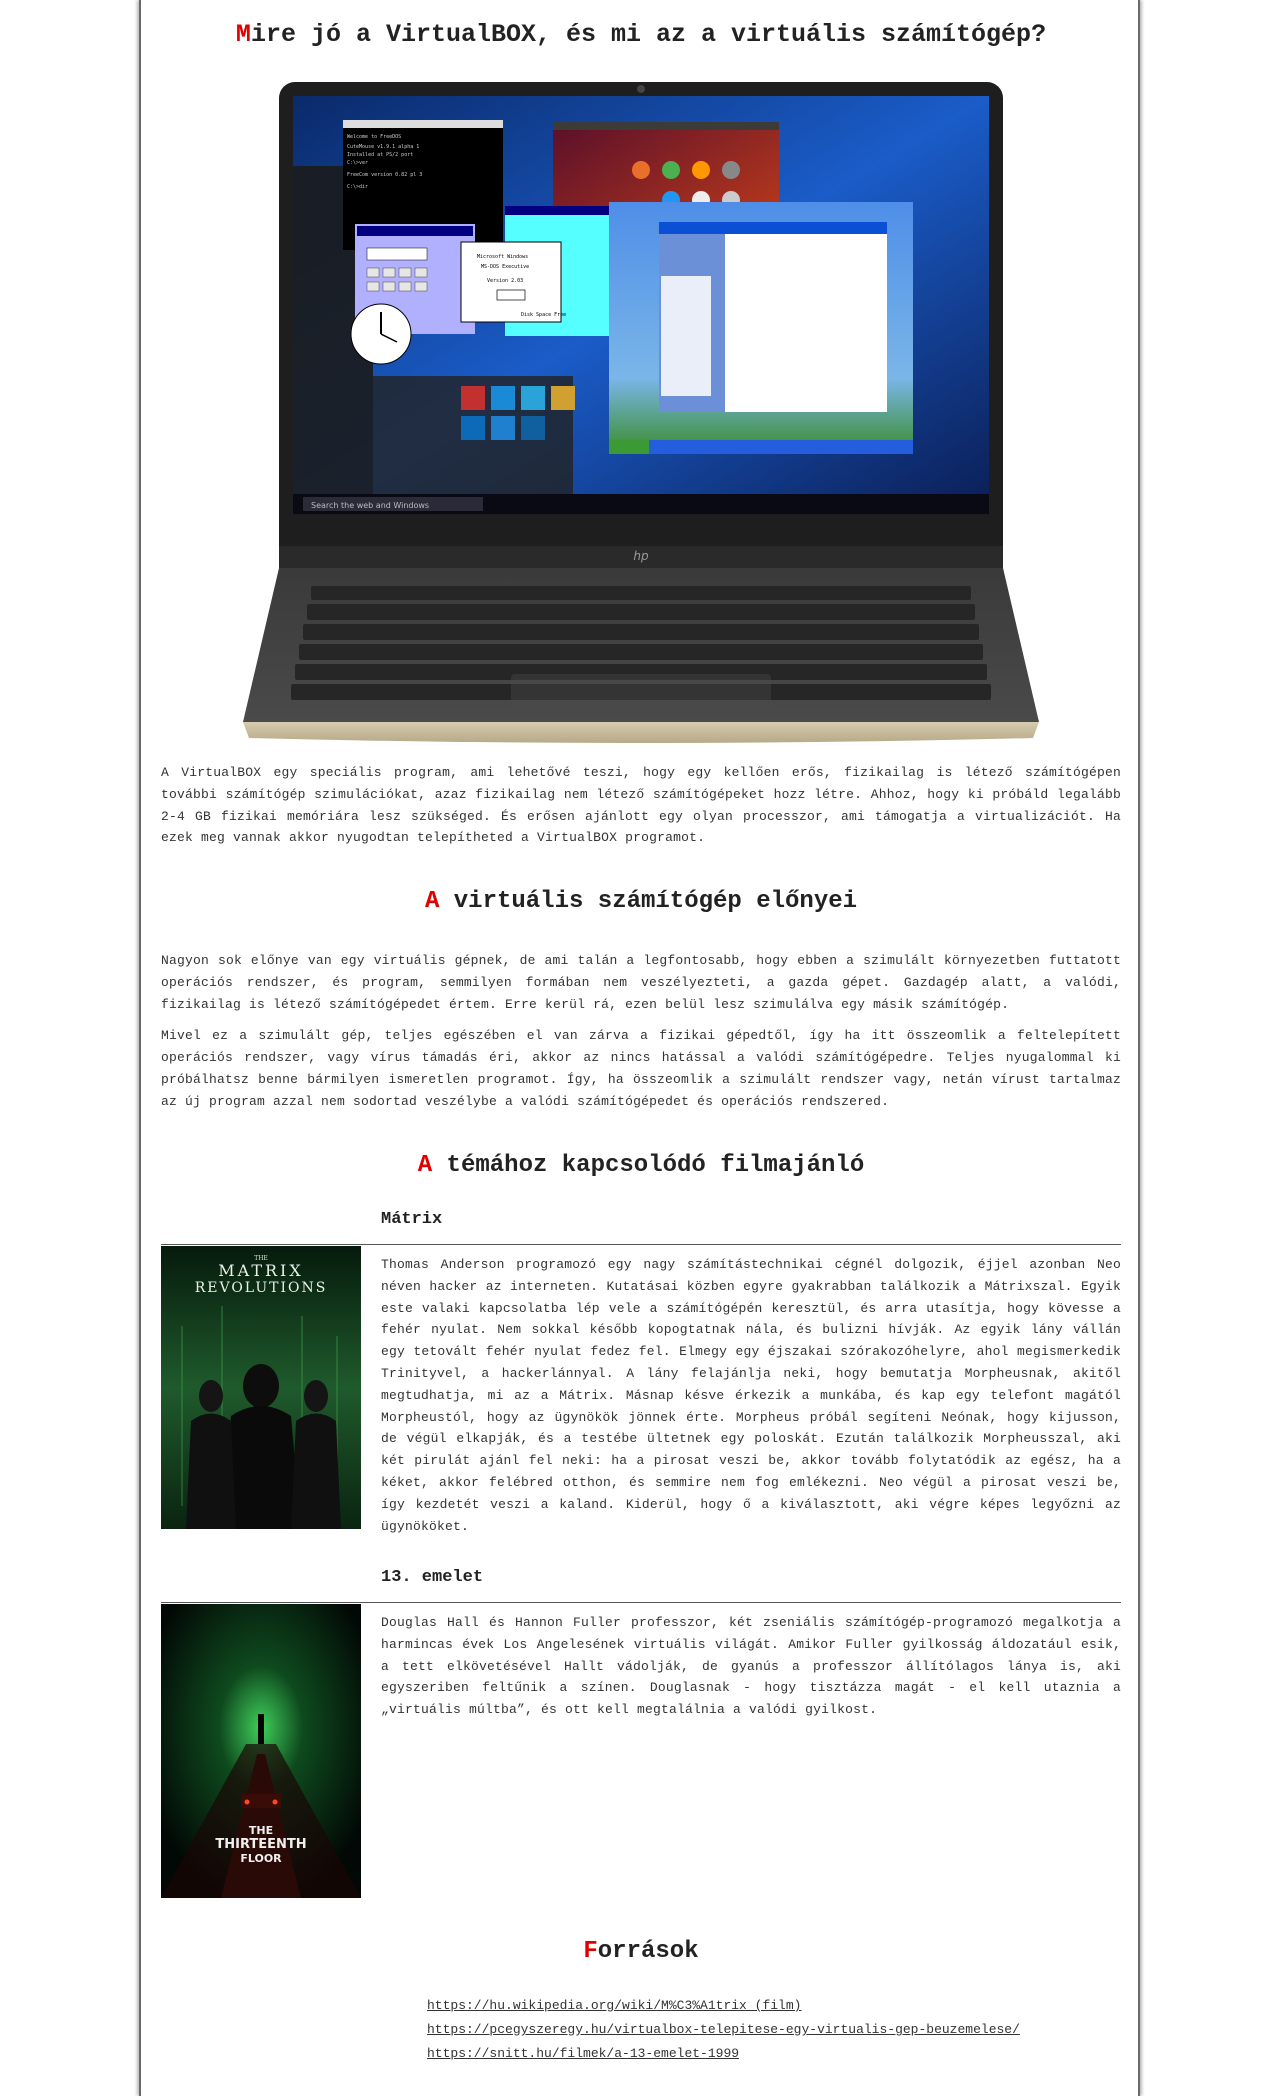 Image resolution: width=1280 pixels, height=2096 pixels. I want to click on source-link-snitt: https://snitt.hu/filmek/a-13-emelet-1999, so click(723, 2054).